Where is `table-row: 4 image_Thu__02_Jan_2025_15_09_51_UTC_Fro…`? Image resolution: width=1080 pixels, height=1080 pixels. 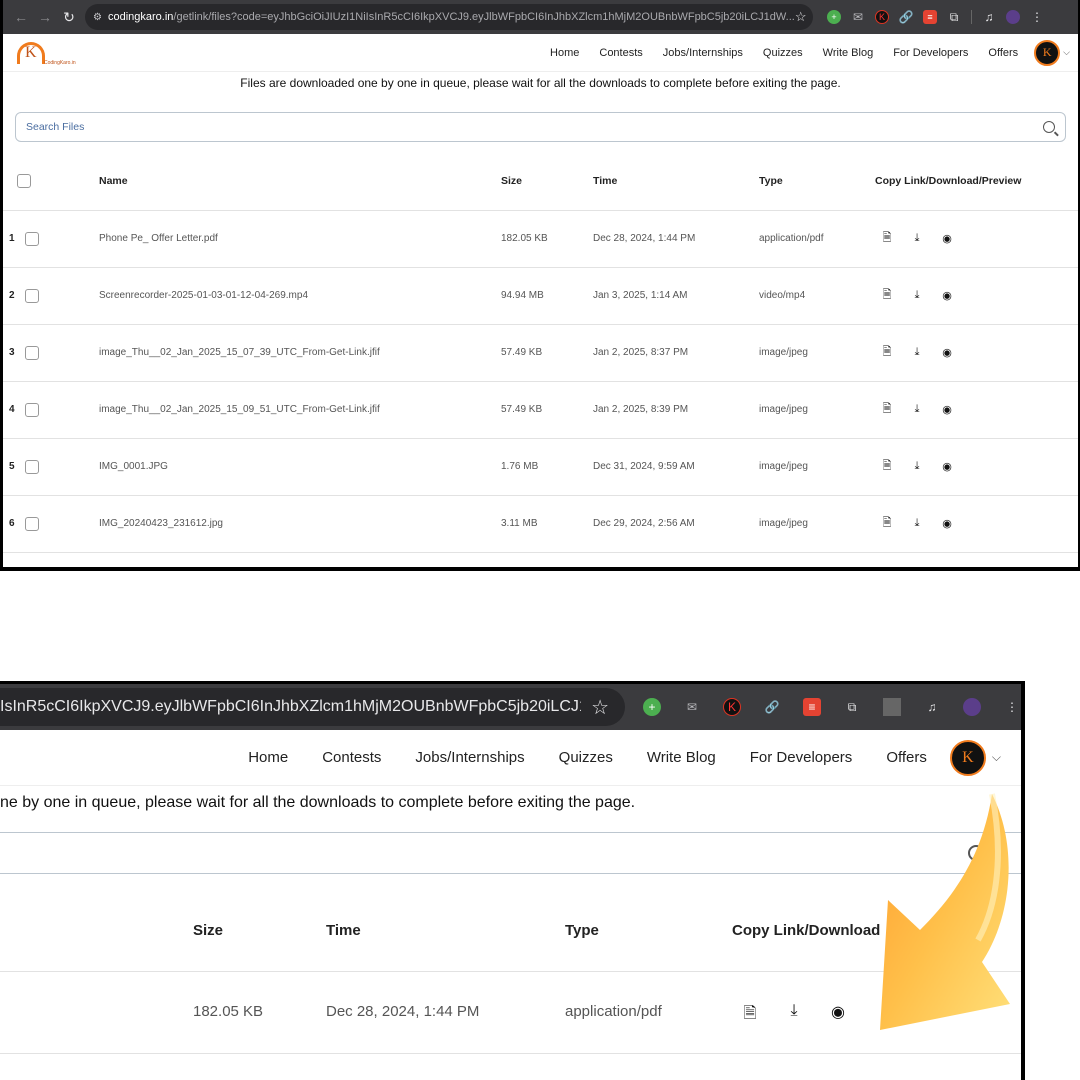 table-row: 4 image_Thu__02_Jan_2025_15_09_51_UTC_Fro… is located at coordinates (540, 410).